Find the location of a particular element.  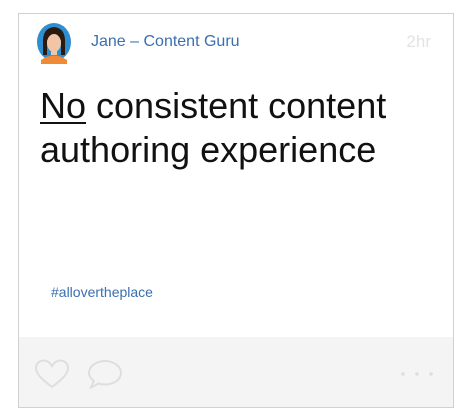

post-timestamp: 2hr is located at coordinates (418, 41).